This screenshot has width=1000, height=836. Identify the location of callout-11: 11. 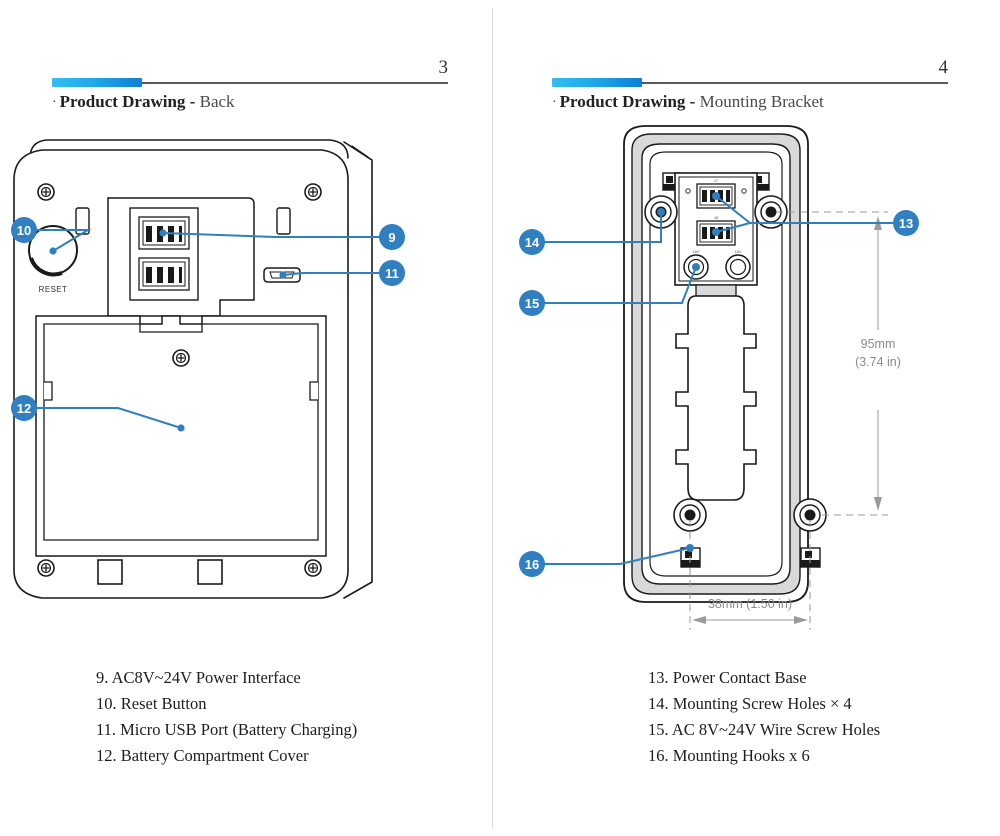
(392, 273).